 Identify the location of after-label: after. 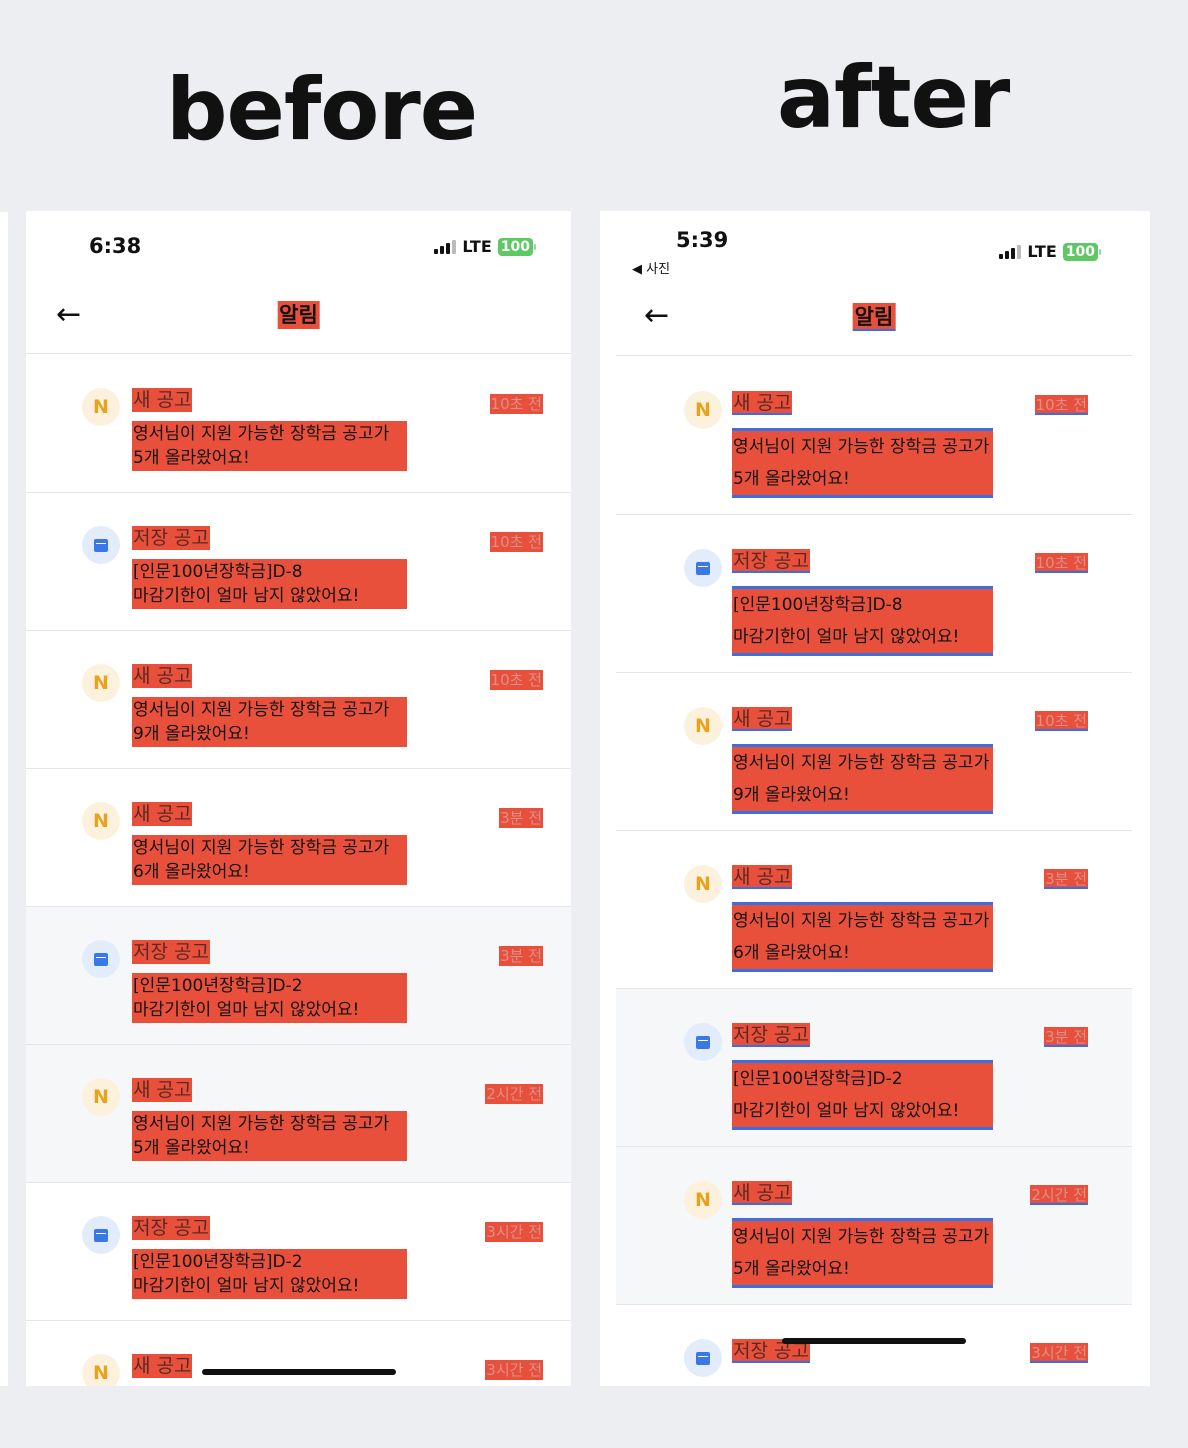
(893, 98).